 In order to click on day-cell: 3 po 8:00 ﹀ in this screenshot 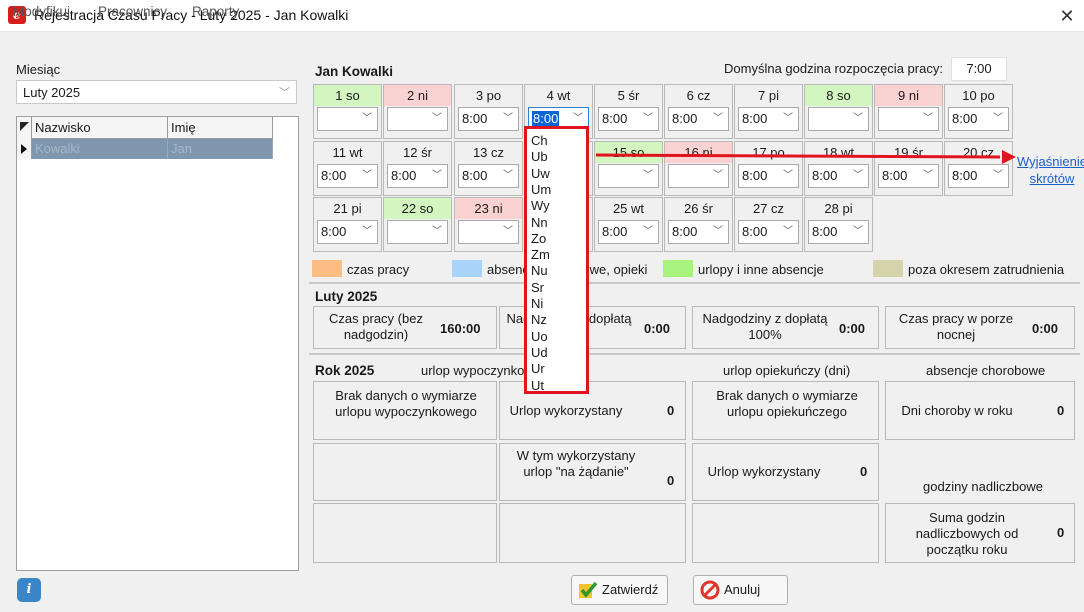, I will do `click(488, 111)`.